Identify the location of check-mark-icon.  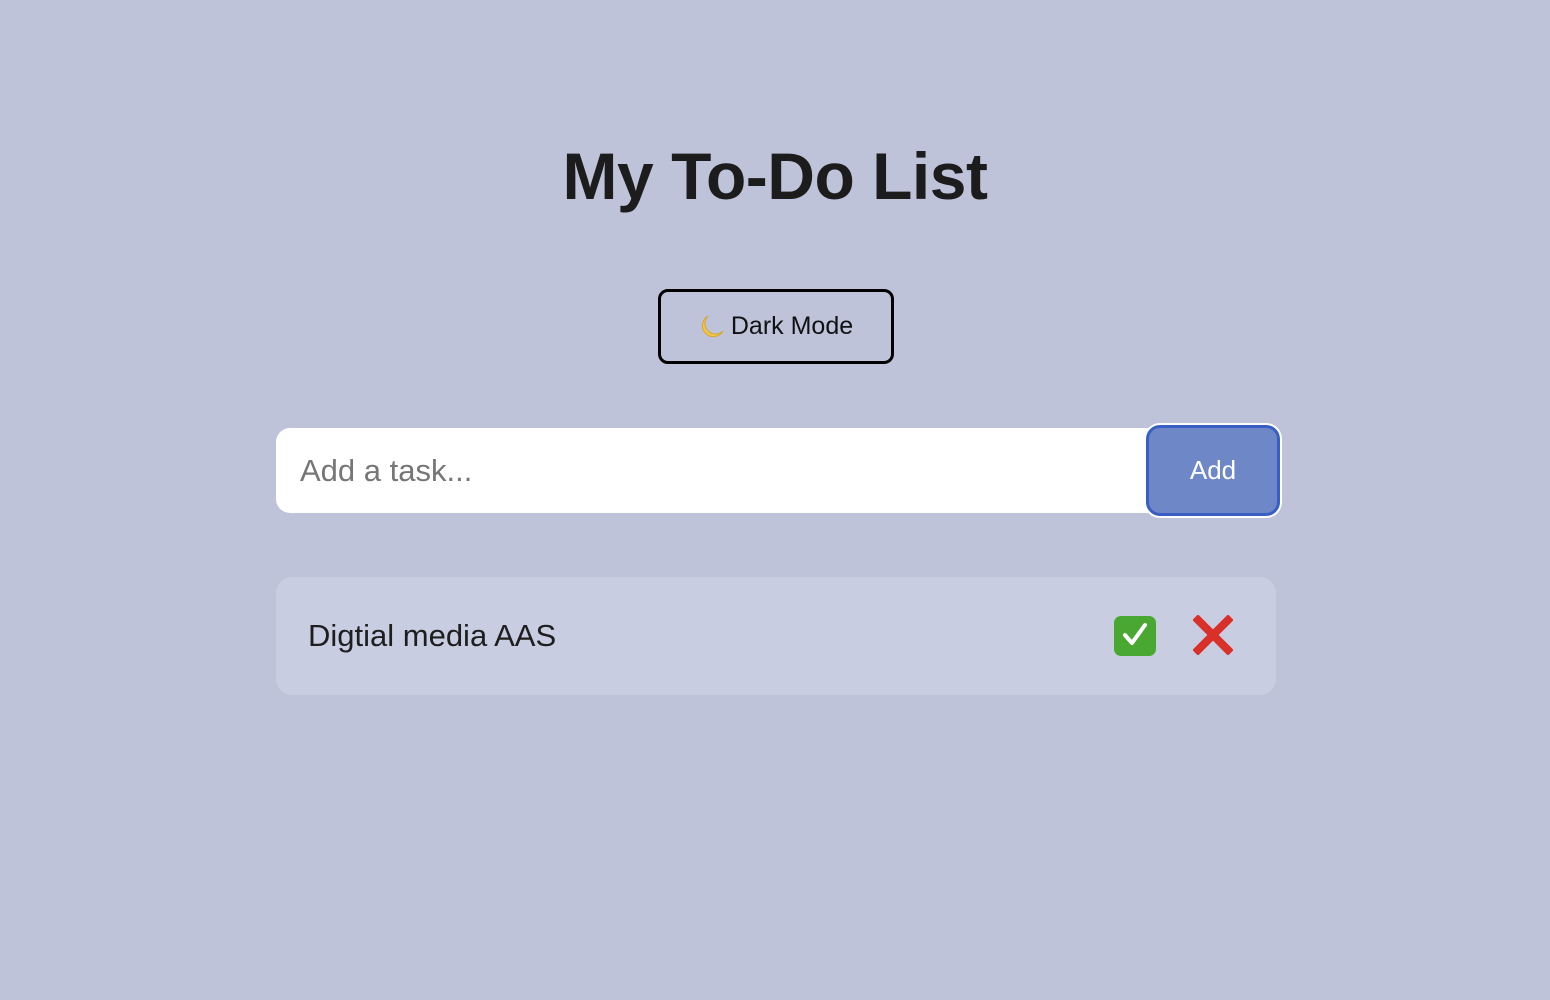
(1135, 636).